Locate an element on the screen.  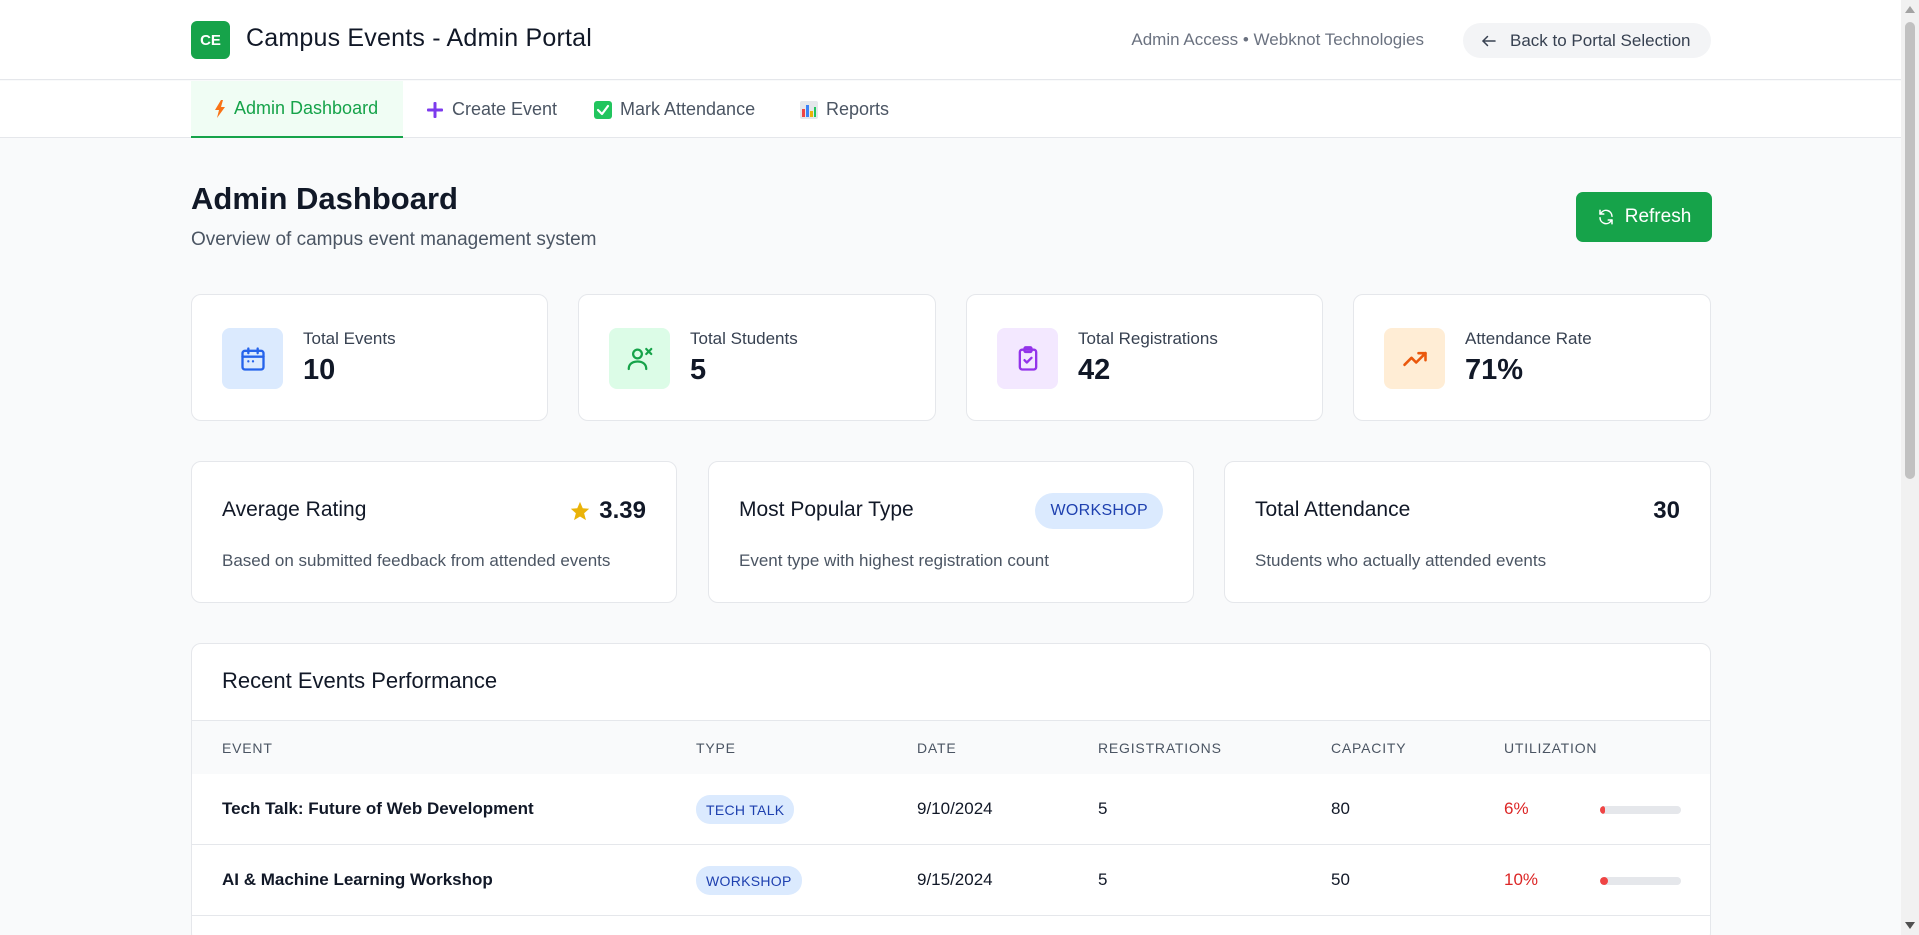
arrow-left-icon is located at coordinates (1489, 40).